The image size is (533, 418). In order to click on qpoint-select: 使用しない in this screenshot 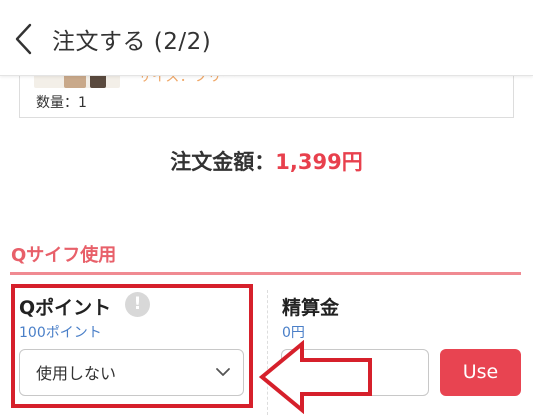, I will do `click(131, 372)`.